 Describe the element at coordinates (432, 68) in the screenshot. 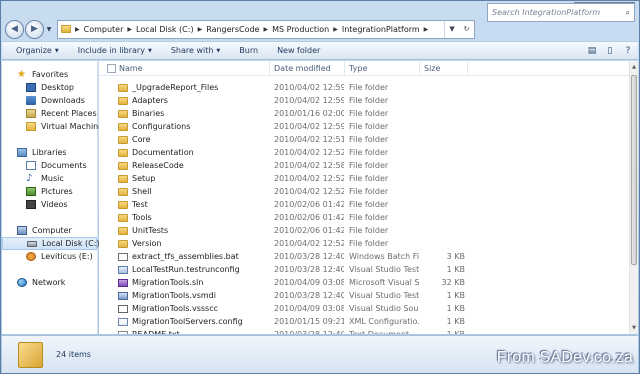

I see `column-header-size: Size` at that location.